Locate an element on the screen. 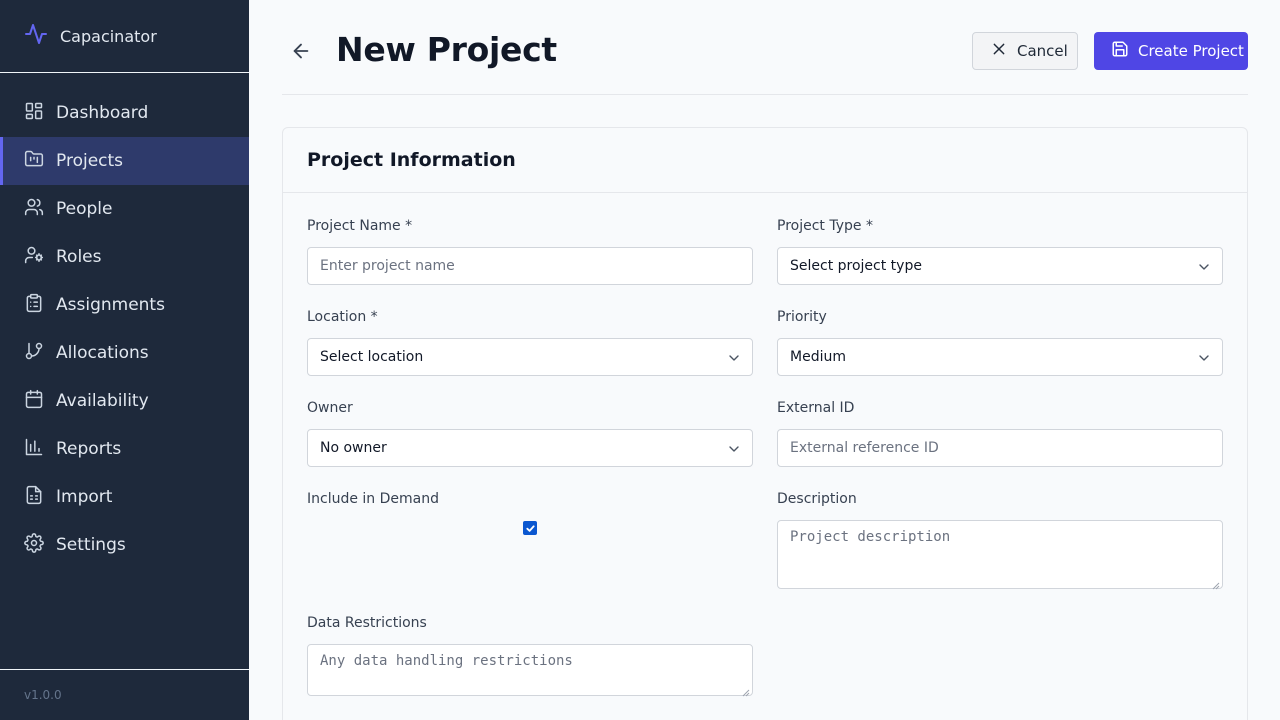 The height and width of the screenshot is (720, 1280). include-in-demand-checkbox is located at coordinates (530, 528).